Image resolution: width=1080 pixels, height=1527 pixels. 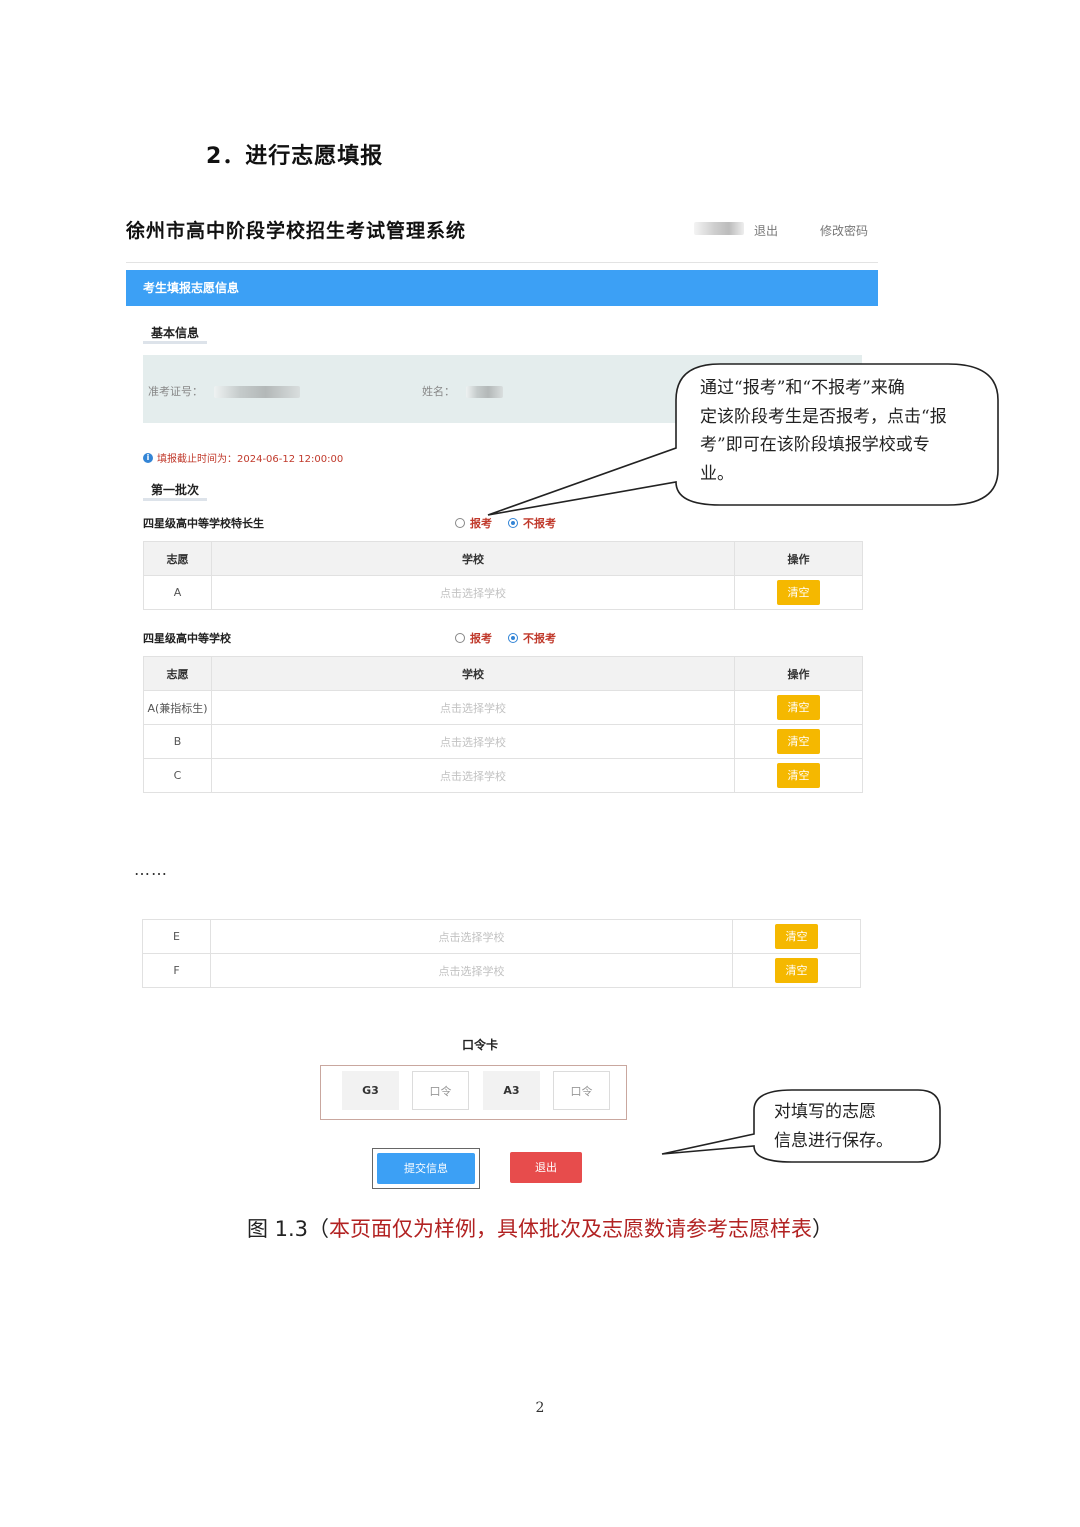 I want to click on callout-line: 业。, so click(x=717, y=473).